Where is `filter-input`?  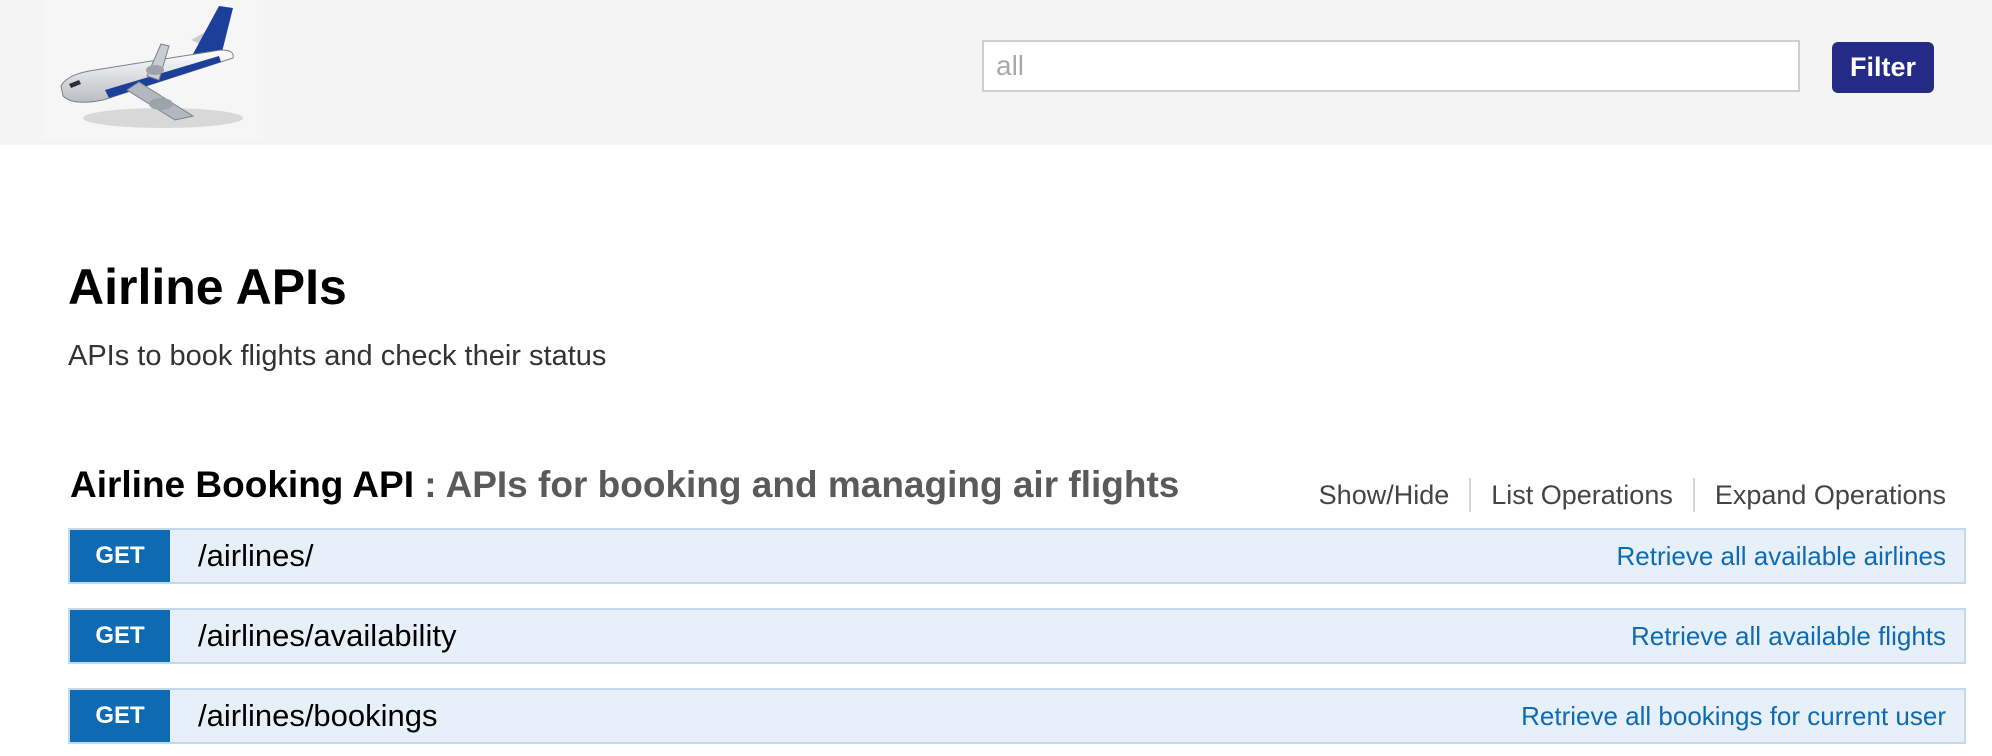 filter-input is located at coordinates (1391, 66).